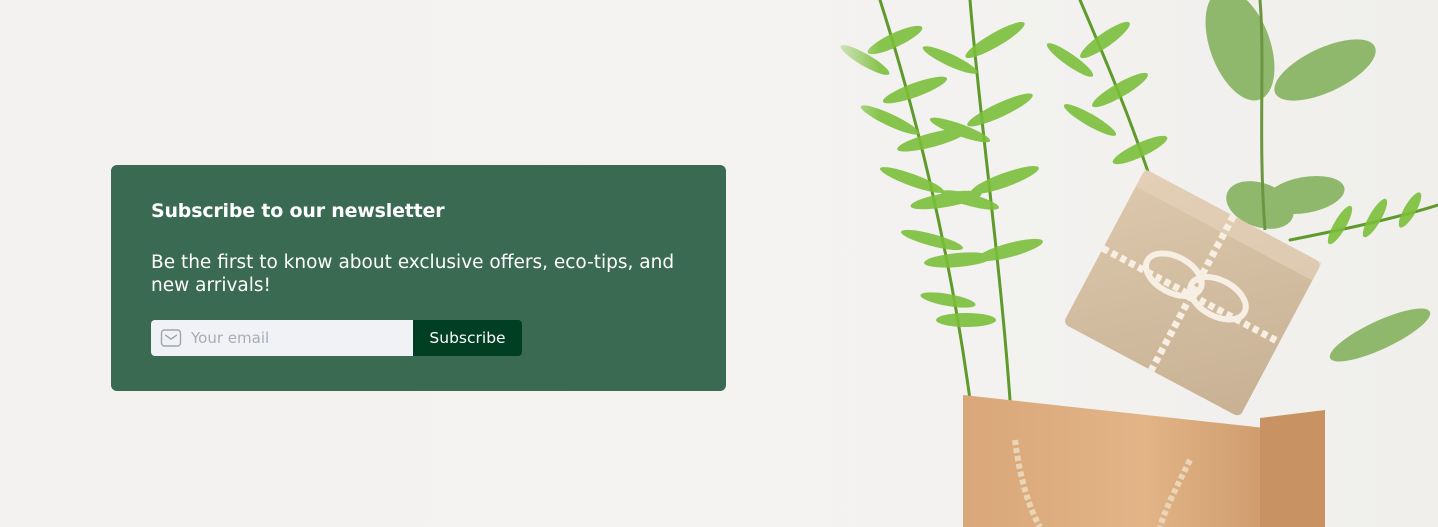 The height and width of the screenshot is (527, 1438). I want to click on email-input, so click(301, 338).